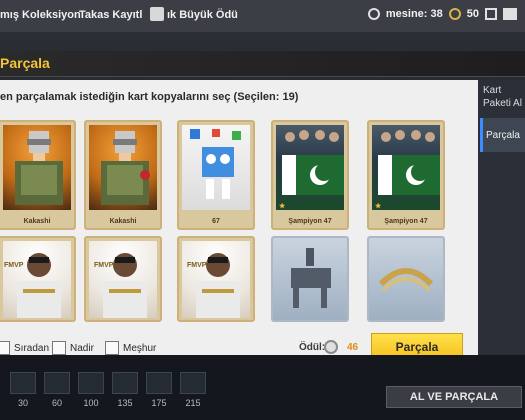 The width and height of the screenshot is (525, 420). I want to click on tier-number: 215, so click(193, 403).